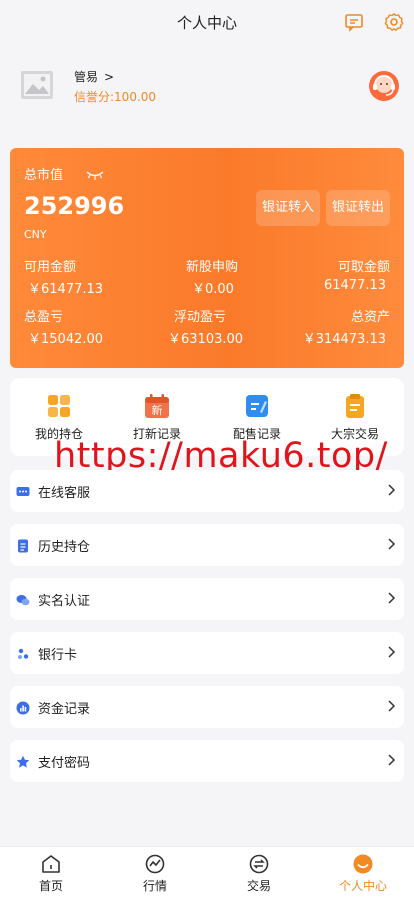 This screenshot has width=414, height=897. I want to click on star-icon, so click(23, 761).